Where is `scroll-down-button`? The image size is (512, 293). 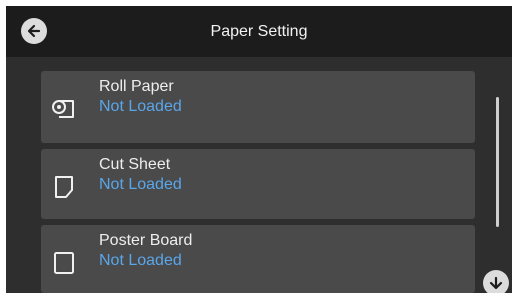
scroll-down-button is located at coordinates (496, 281).